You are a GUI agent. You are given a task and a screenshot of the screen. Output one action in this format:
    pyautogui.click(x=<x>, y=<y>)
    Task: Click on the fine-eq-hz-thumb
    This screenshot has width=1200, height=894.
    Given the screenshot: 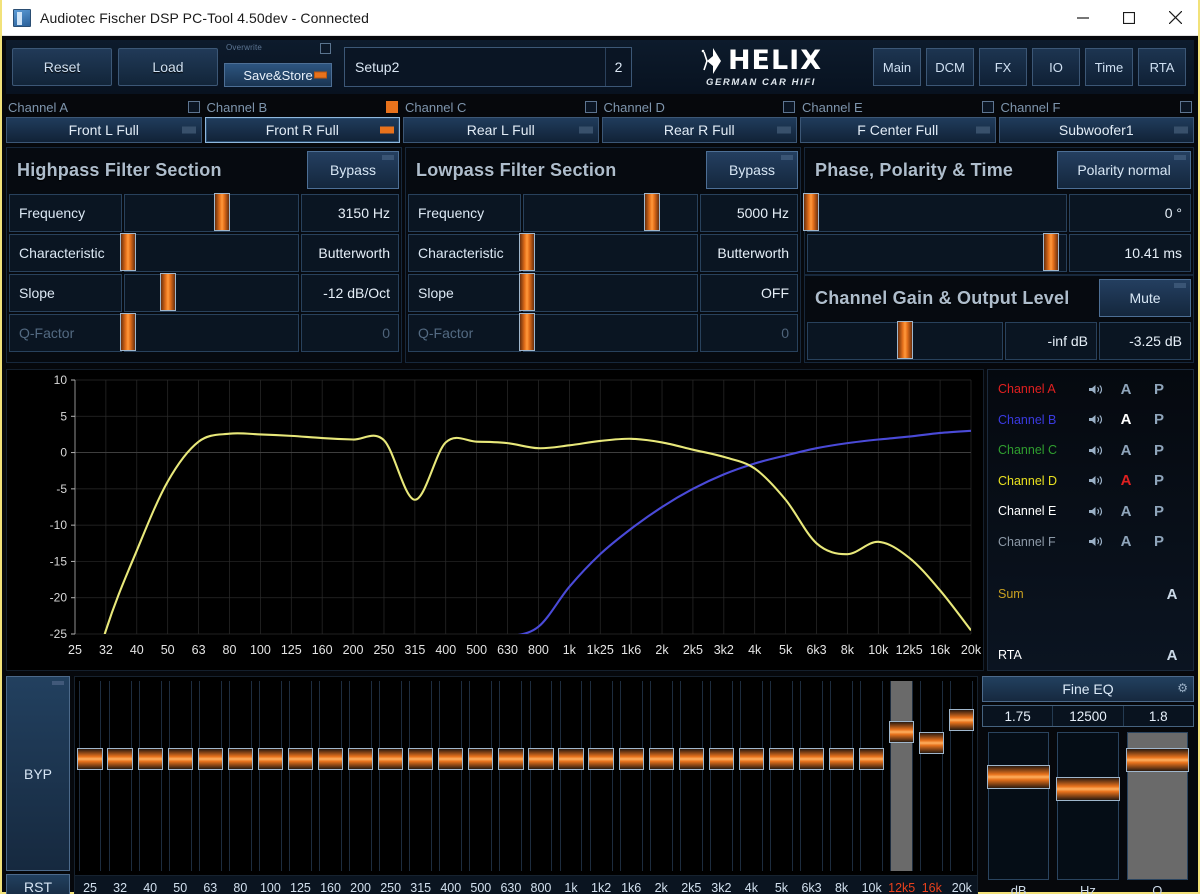 What is the action you would take?
    pyautogui.click(x=1088, y=788)
    